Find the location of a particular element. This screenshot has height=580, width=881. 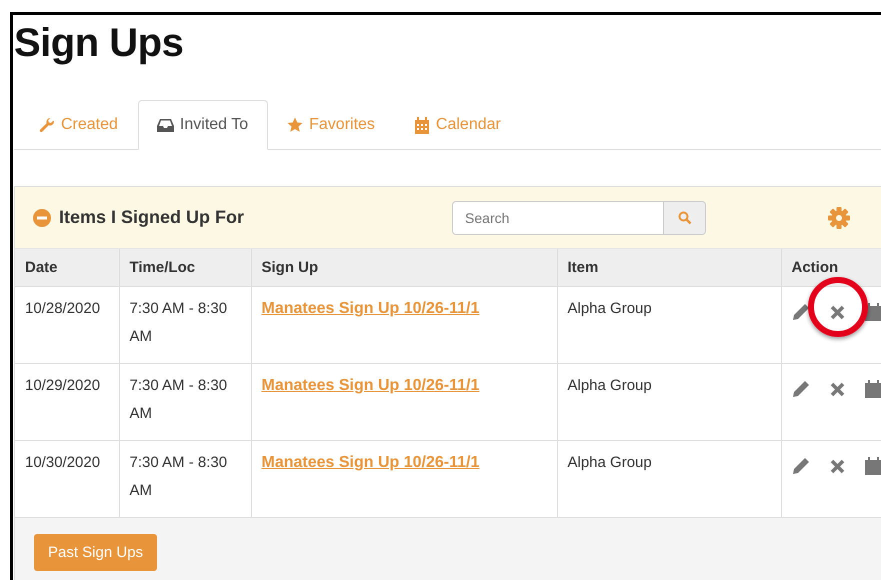

search-icon is located at coordinates (685, 217).